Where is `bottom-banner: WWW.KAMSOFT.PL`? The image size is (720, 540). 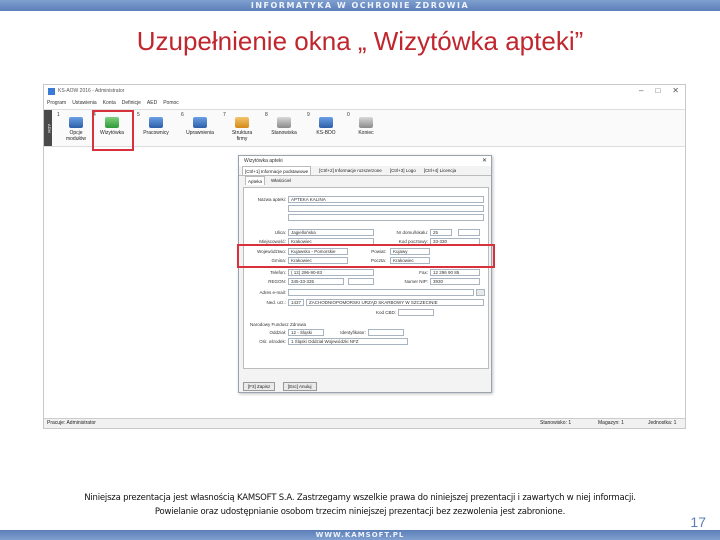
bottom-banner: WWW.KAMSOFT.PL is located at coordinates (360, 535).